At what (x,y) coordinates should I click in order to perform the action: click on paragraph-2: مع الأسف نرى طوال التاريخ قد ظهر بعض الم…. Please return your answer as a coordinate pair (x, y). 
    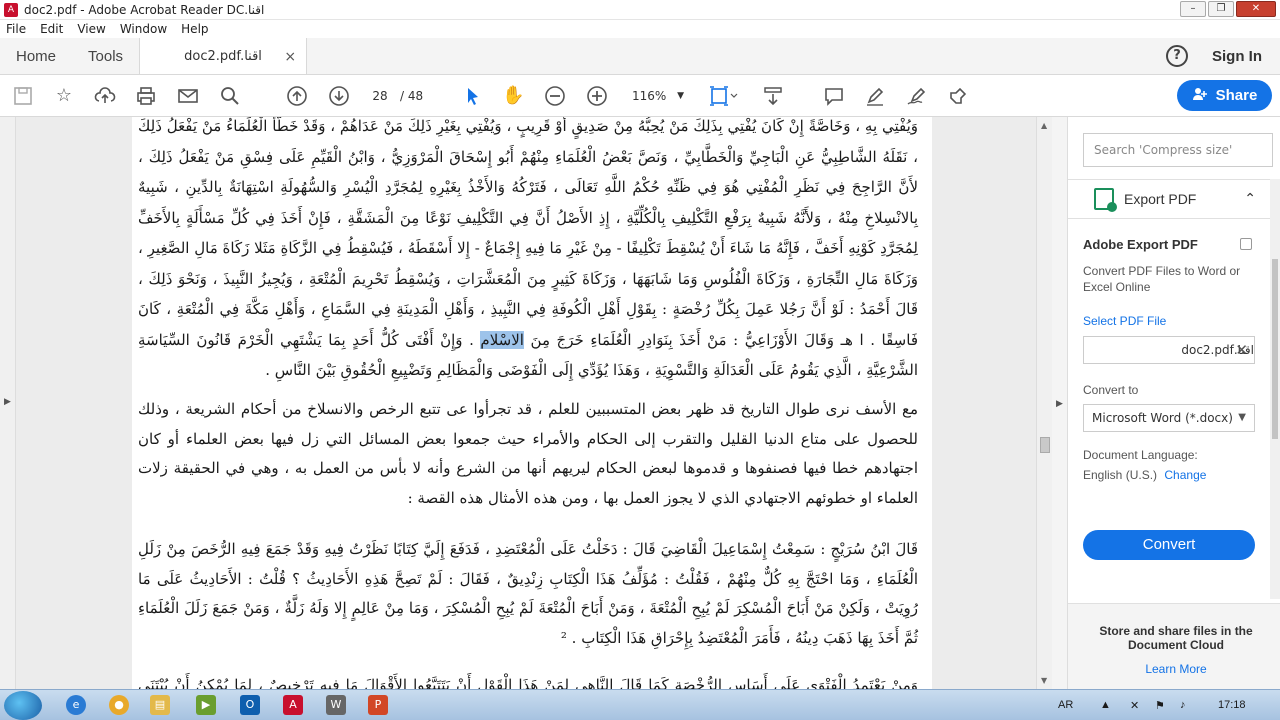
    Looking at the image, I should click on (528, 453).